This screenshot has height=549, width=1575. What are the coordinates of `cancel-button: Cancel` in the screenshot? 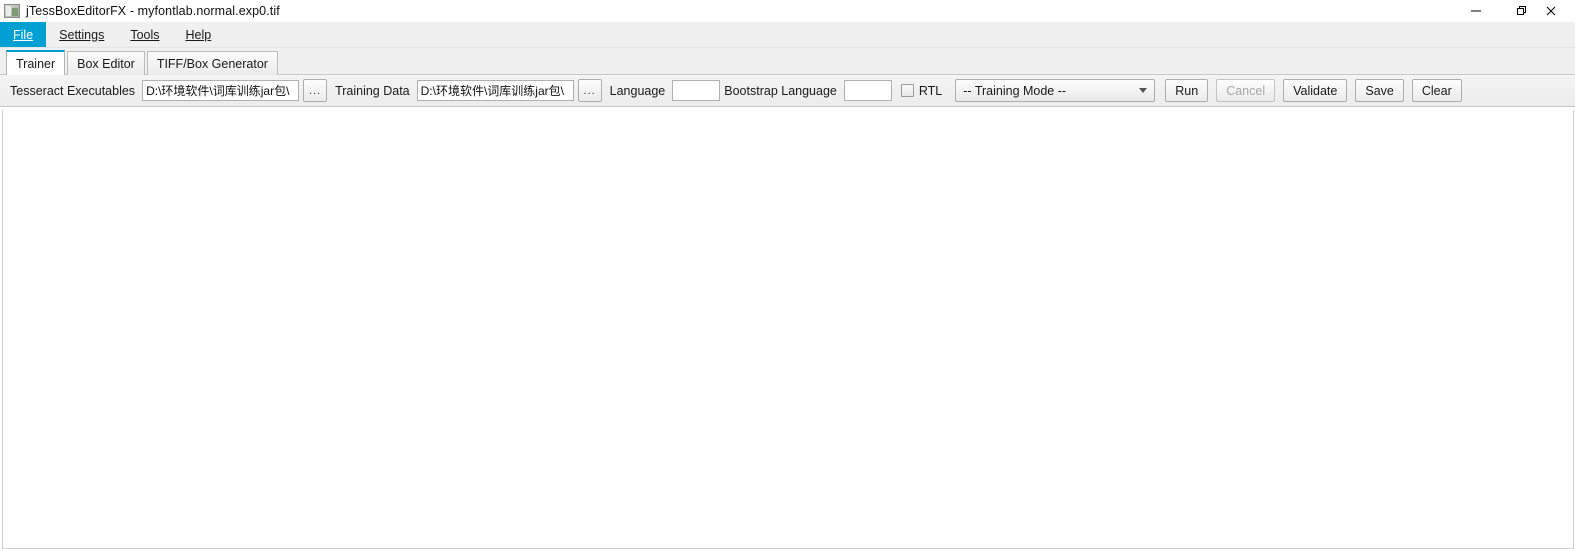 It's located at (1246, 90).